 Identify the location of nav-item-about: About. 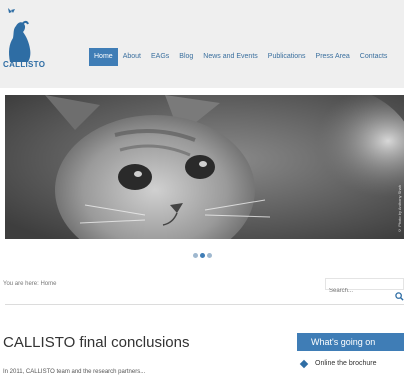
(132, 57).